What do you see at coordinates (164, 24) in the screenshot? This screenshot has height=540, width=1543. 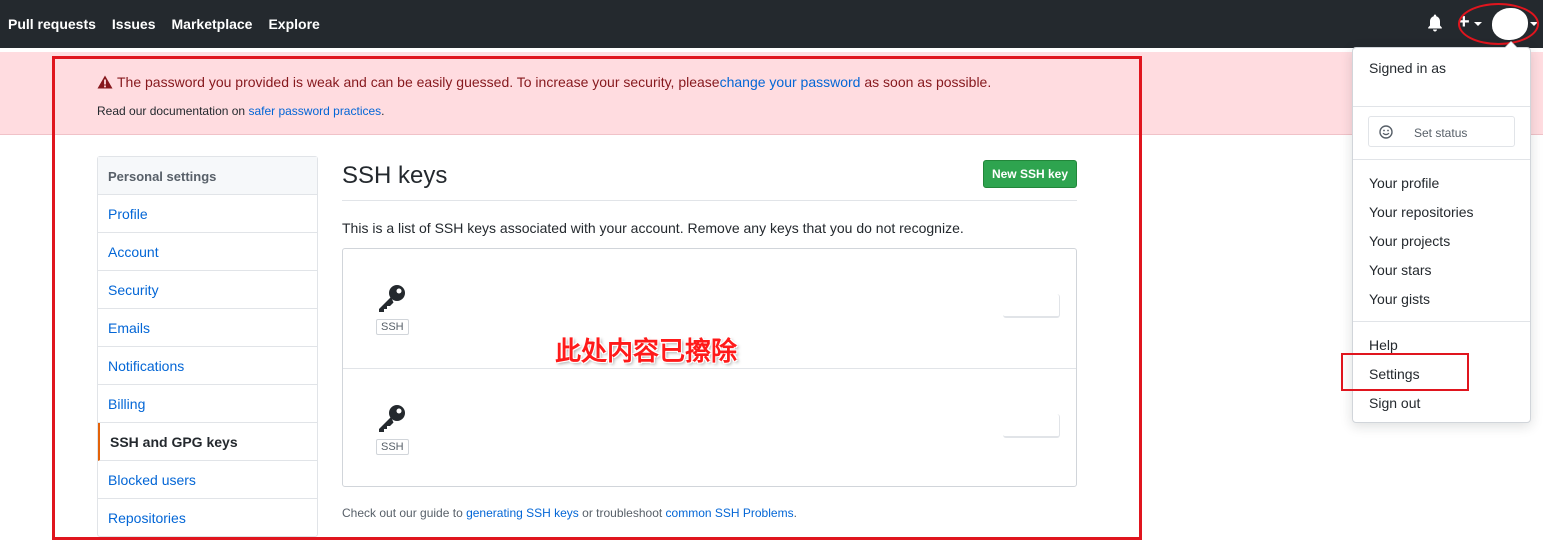 I see `header-nav: Pull requests Issues Marketplace Explore` at bounding box center [164, 24].